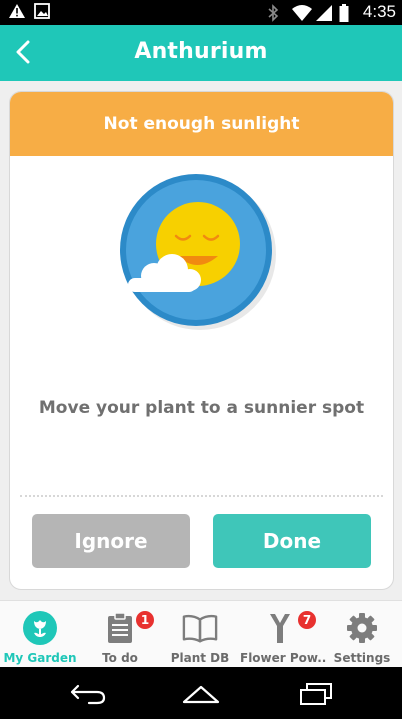  Describe the element at coordinates (362, 628) in the screenshot. I see `gear-icon` at that location.